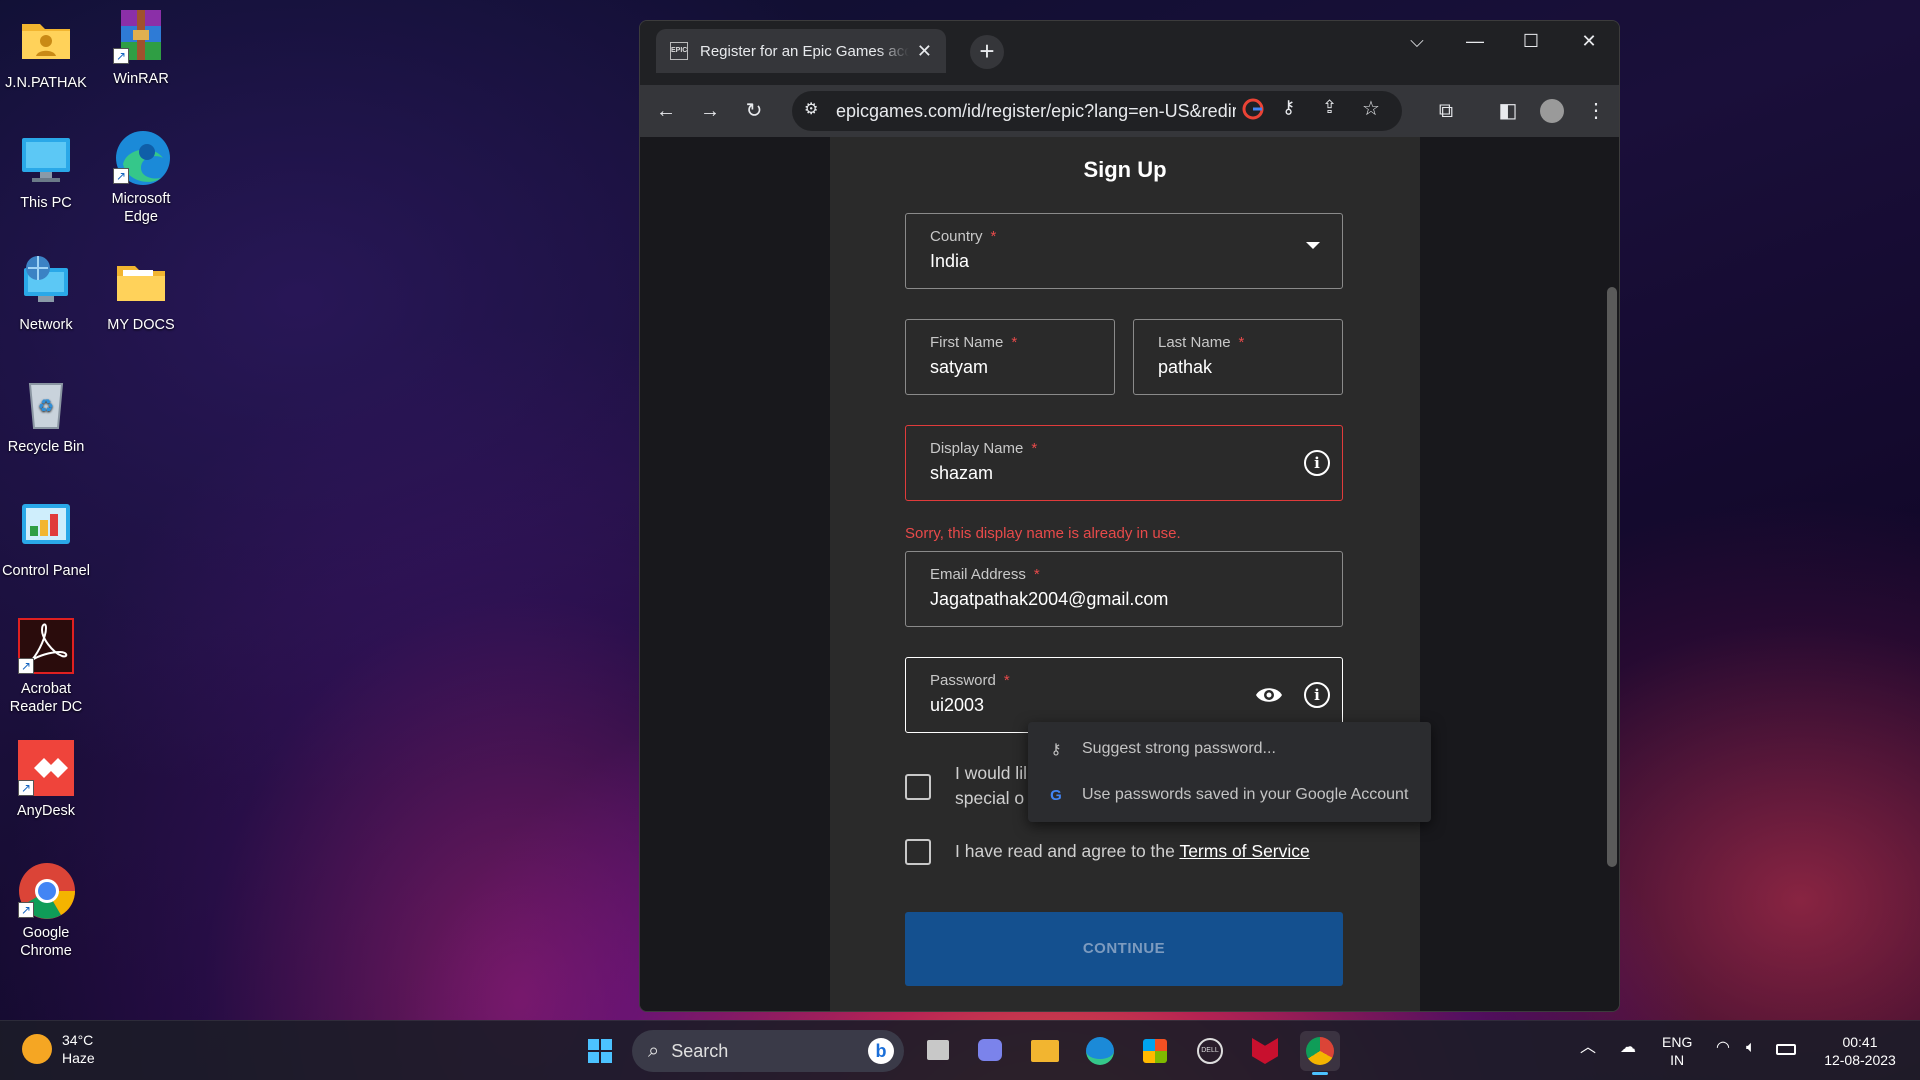 The image size is (1920, 1080). I want to click on desktop-icon-label: This PC, so click(46, 203).